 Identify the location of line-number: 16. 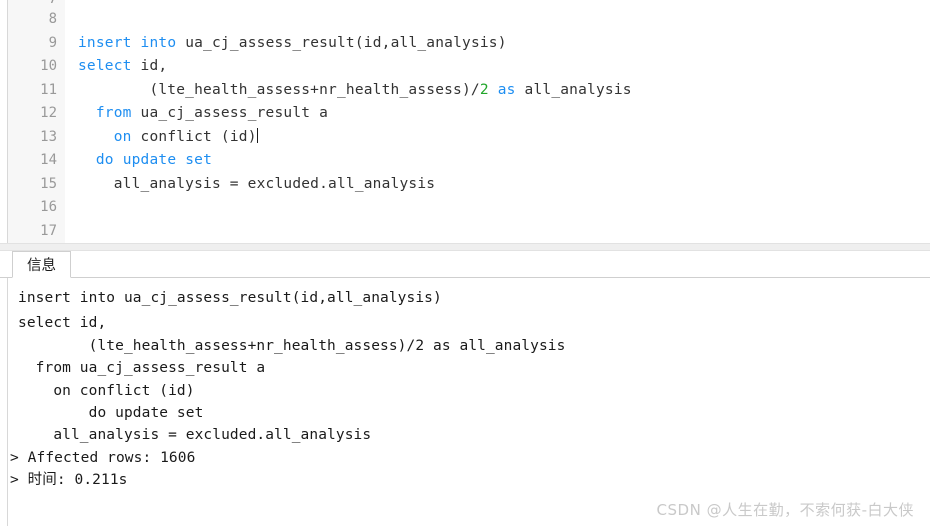
(48, 207).